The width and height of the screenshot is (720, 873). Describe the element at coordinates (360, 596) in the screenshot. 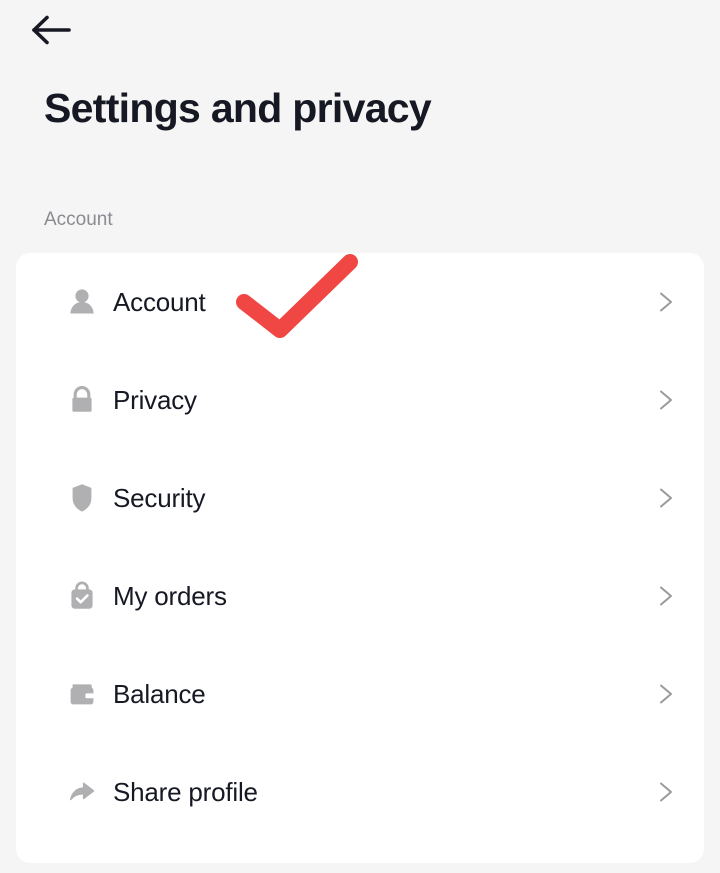

I see `list-item-my-orders: My orders` at that location.